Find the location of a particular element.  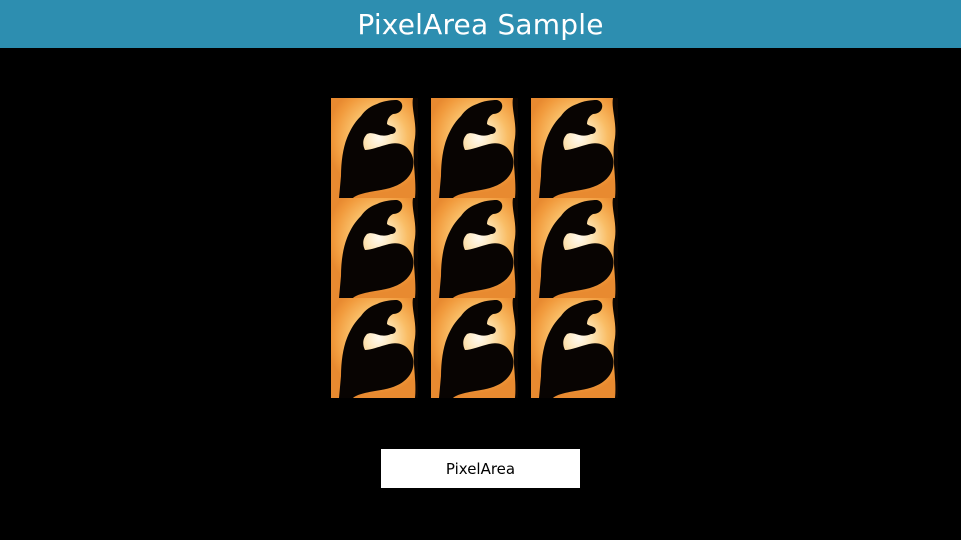

app-title: PixelArea Sample is located at coordinates (480, 24).